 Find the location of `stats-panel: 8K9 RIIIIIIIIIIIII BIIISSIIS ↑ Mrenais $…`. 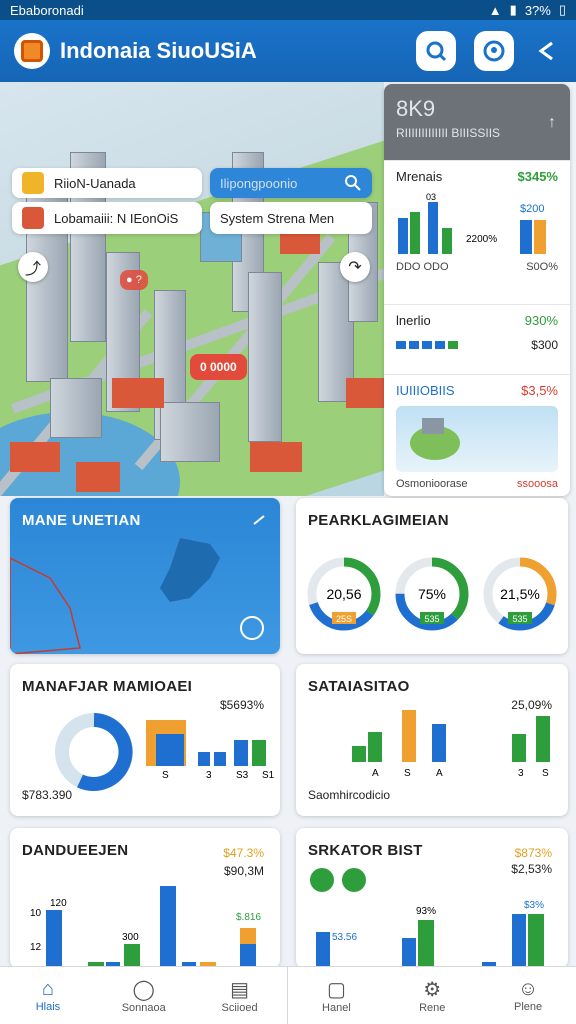

stats-panel: 8K9 RIIIIIIIIIIIII BIIISSIIS ↑ Mrenais $… is located at coordinates (477, 290).